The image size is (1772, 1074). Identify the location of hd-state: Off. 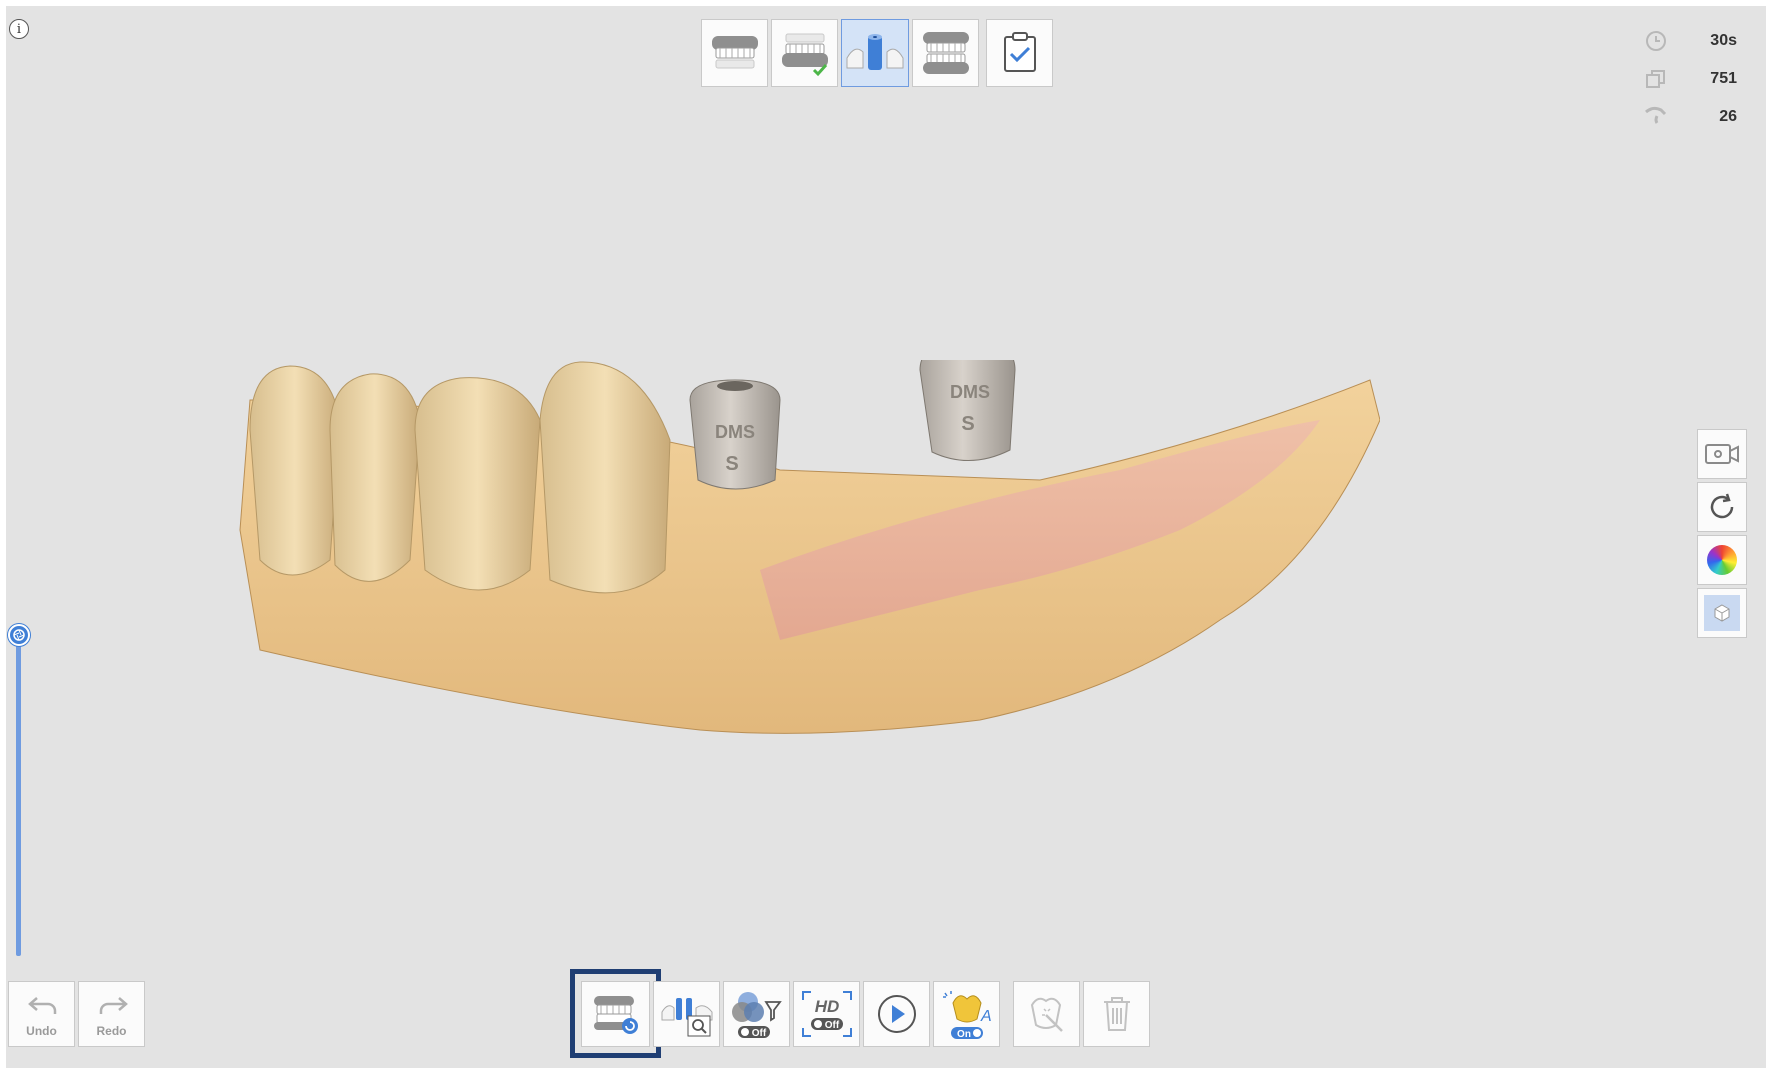
(831, 1025).